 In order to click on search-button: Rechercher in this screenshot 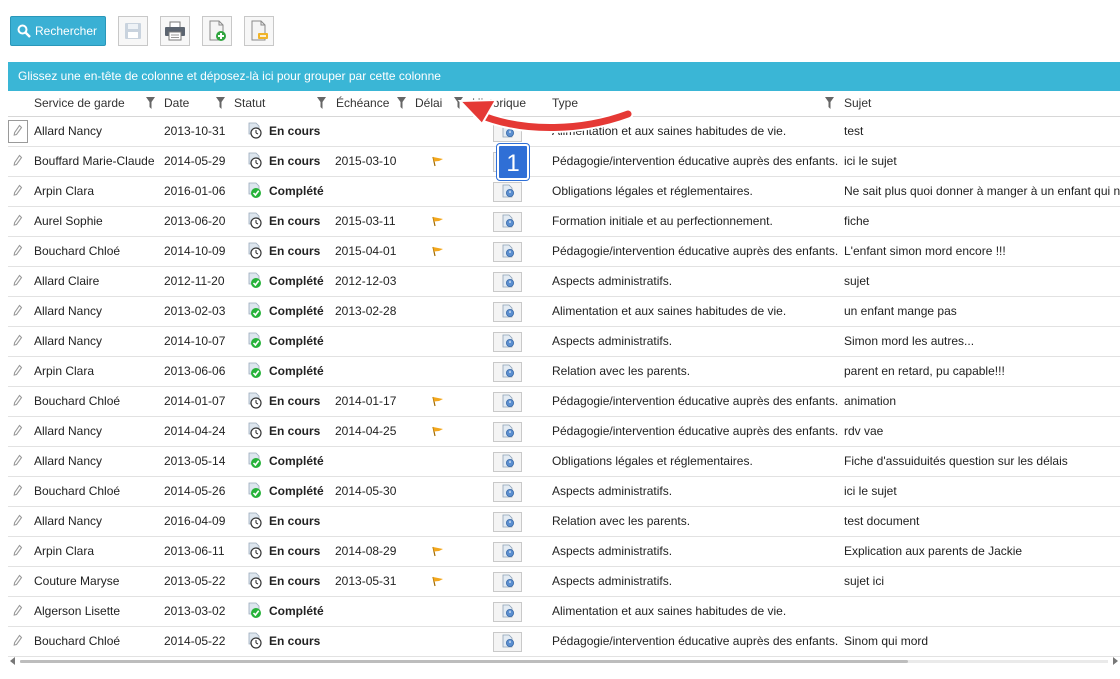, I will do `click(58, 31)`.